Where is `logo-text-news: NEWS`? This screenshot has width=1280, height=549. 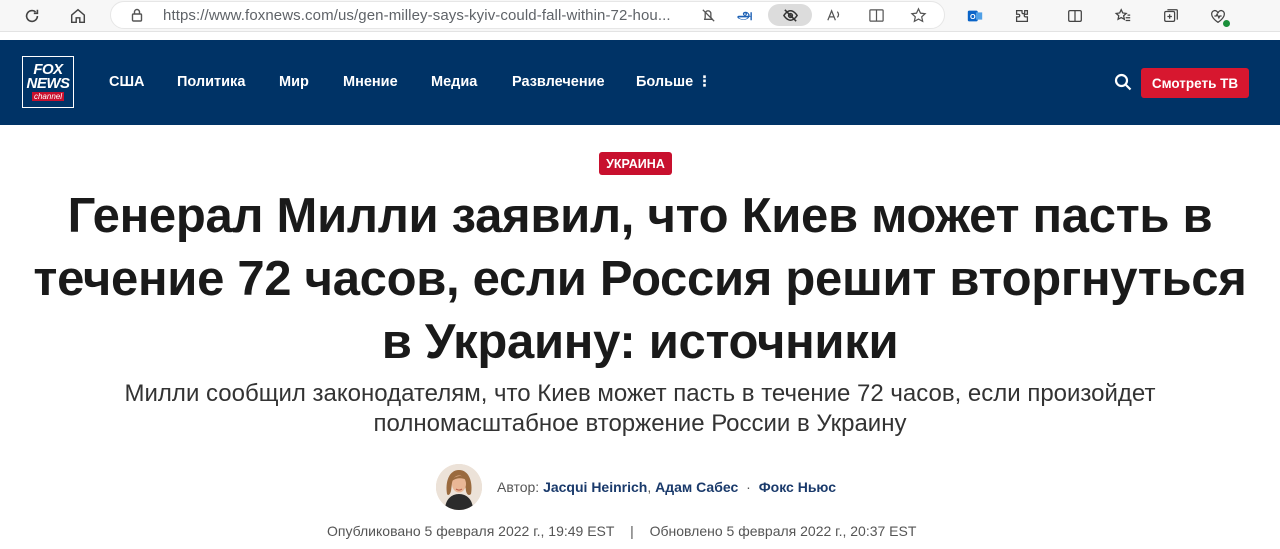 logo-text-news: NEWS is located at coordinates (48, 83).